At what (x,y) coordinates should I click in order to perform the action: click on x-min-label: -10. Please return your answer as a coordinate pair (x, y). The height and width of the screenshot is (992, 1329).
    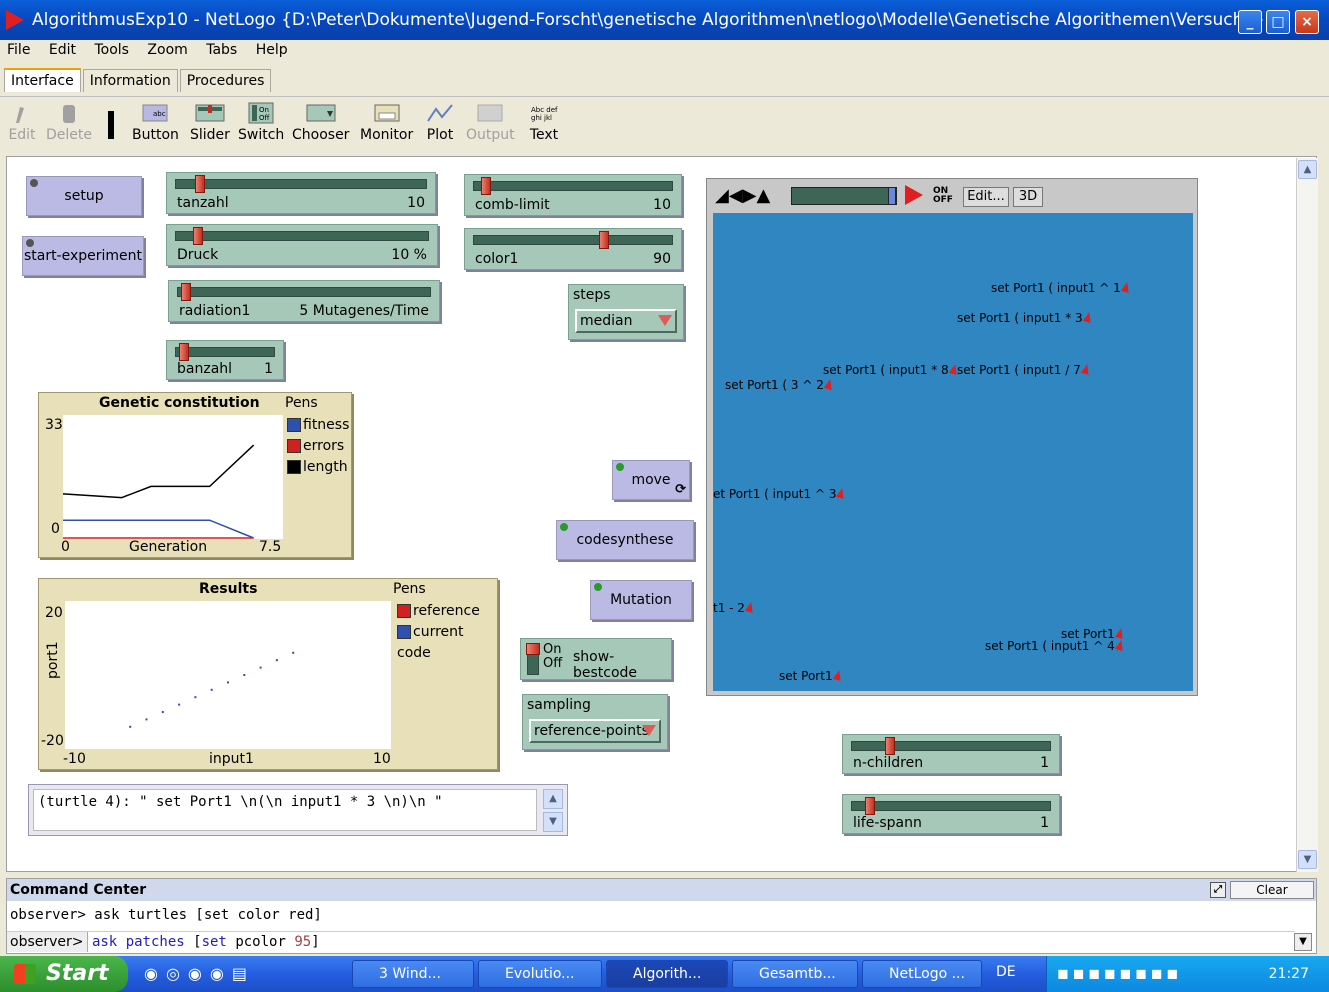
    Looking at the image, I should click on (74, 759).